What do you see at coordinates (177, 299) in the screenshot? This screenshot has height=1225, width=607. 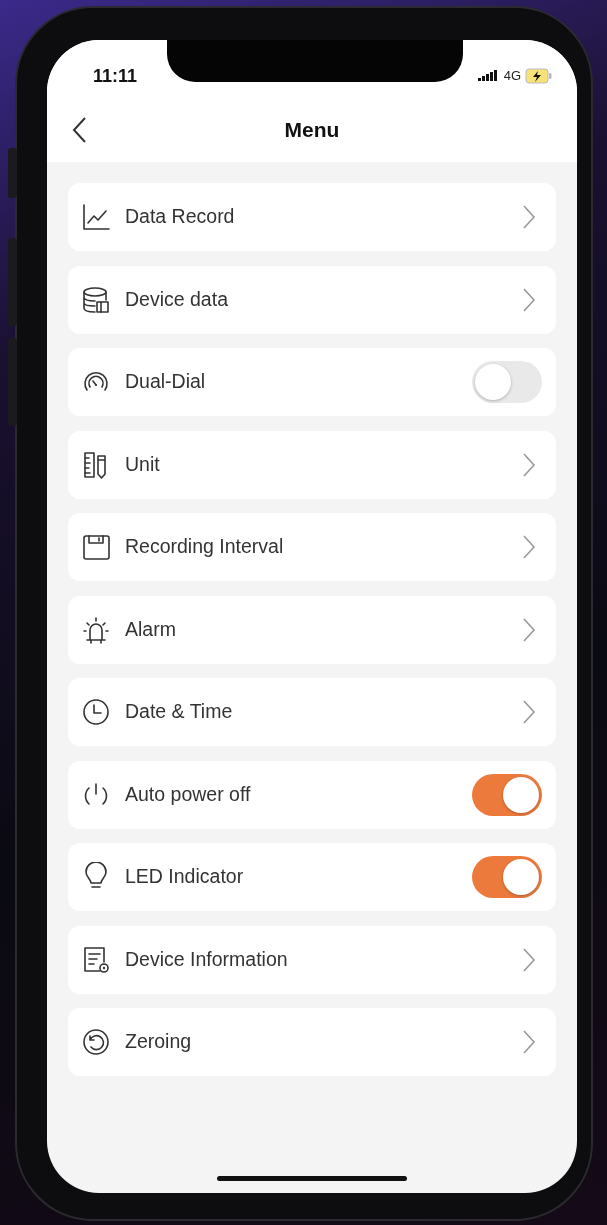 I see `item-label: Device data` at bounding box center [177, 299].